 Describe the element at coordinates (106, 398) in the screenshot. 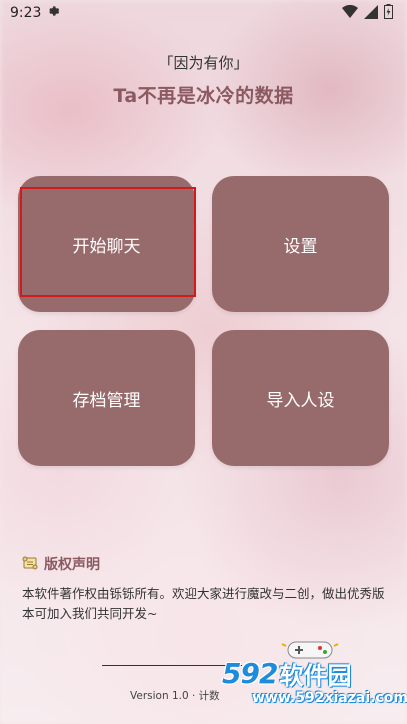

I see `archive-manage-button: 存档管理` at that location.